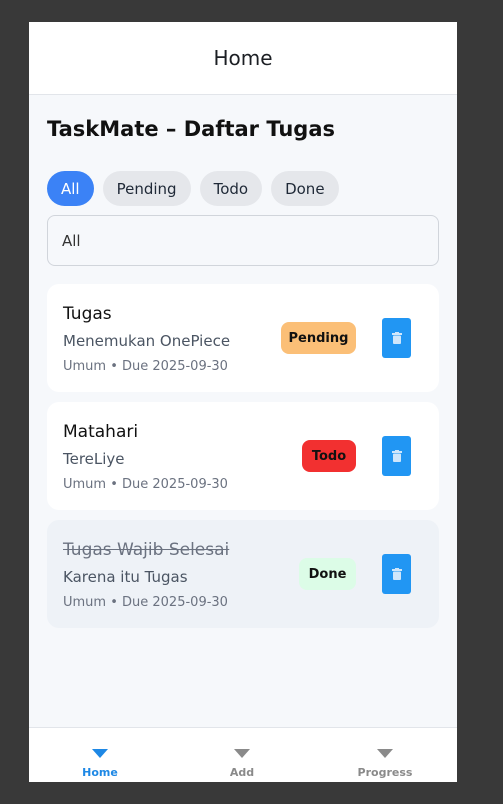 Image resolution: width=503 pixels, height=804 pixels. What do you see at coordinates (242, 772) in the screenshot?
I see `nav-label: Add` at bounding box center [242, 772].